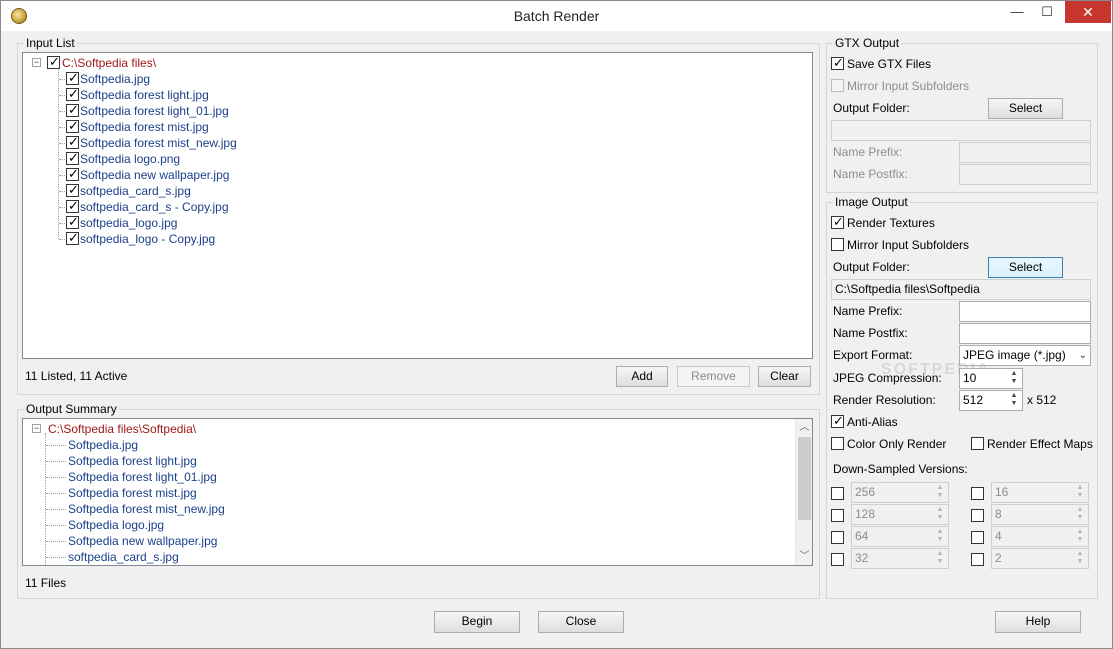  I want to click on output-summary-item: Softpedia new wallpaper.jpg, so click(142, 541).